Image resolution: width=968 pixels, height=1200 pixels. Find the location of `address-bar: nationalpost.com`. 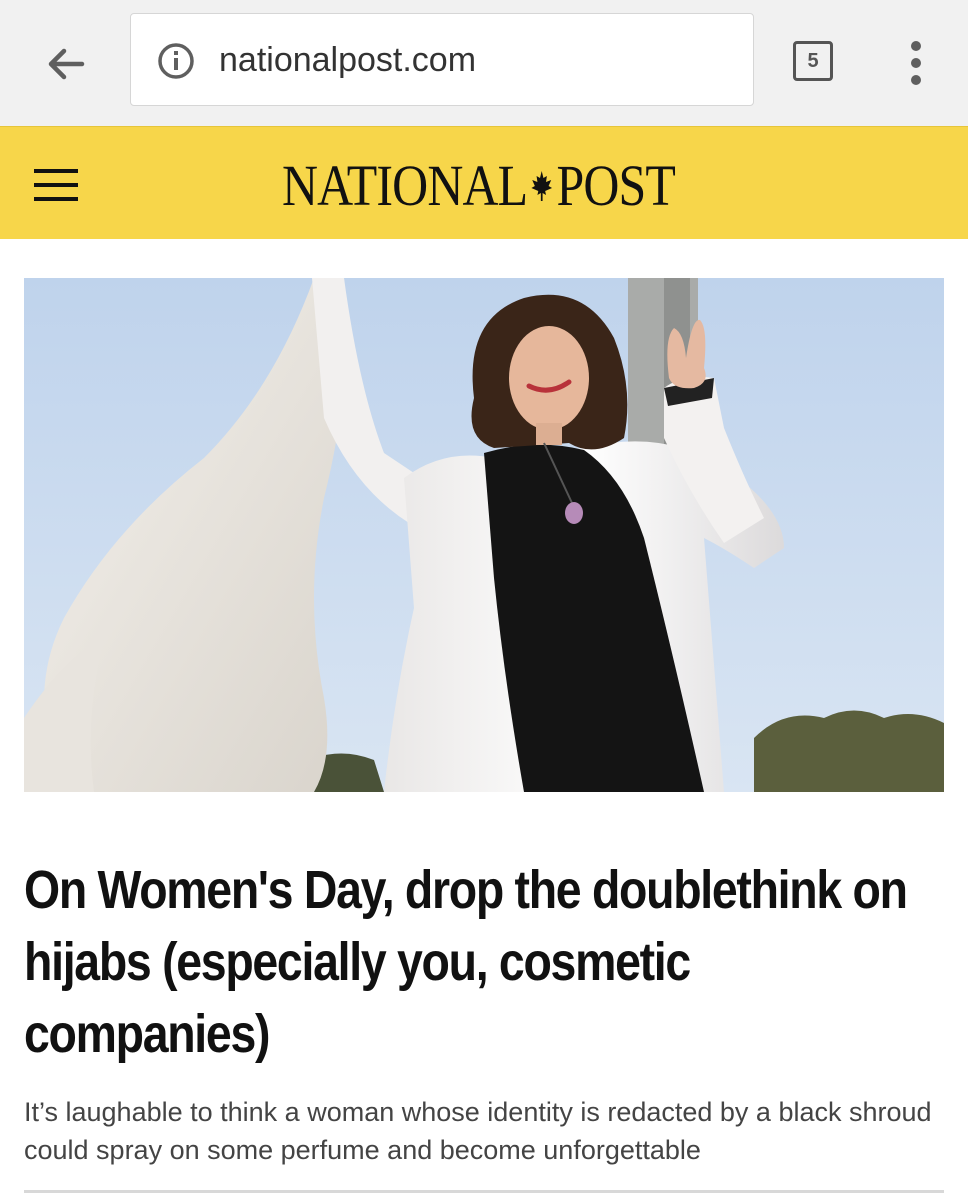

address-bar: nationalpost.com is located at coordinates (442, 59).